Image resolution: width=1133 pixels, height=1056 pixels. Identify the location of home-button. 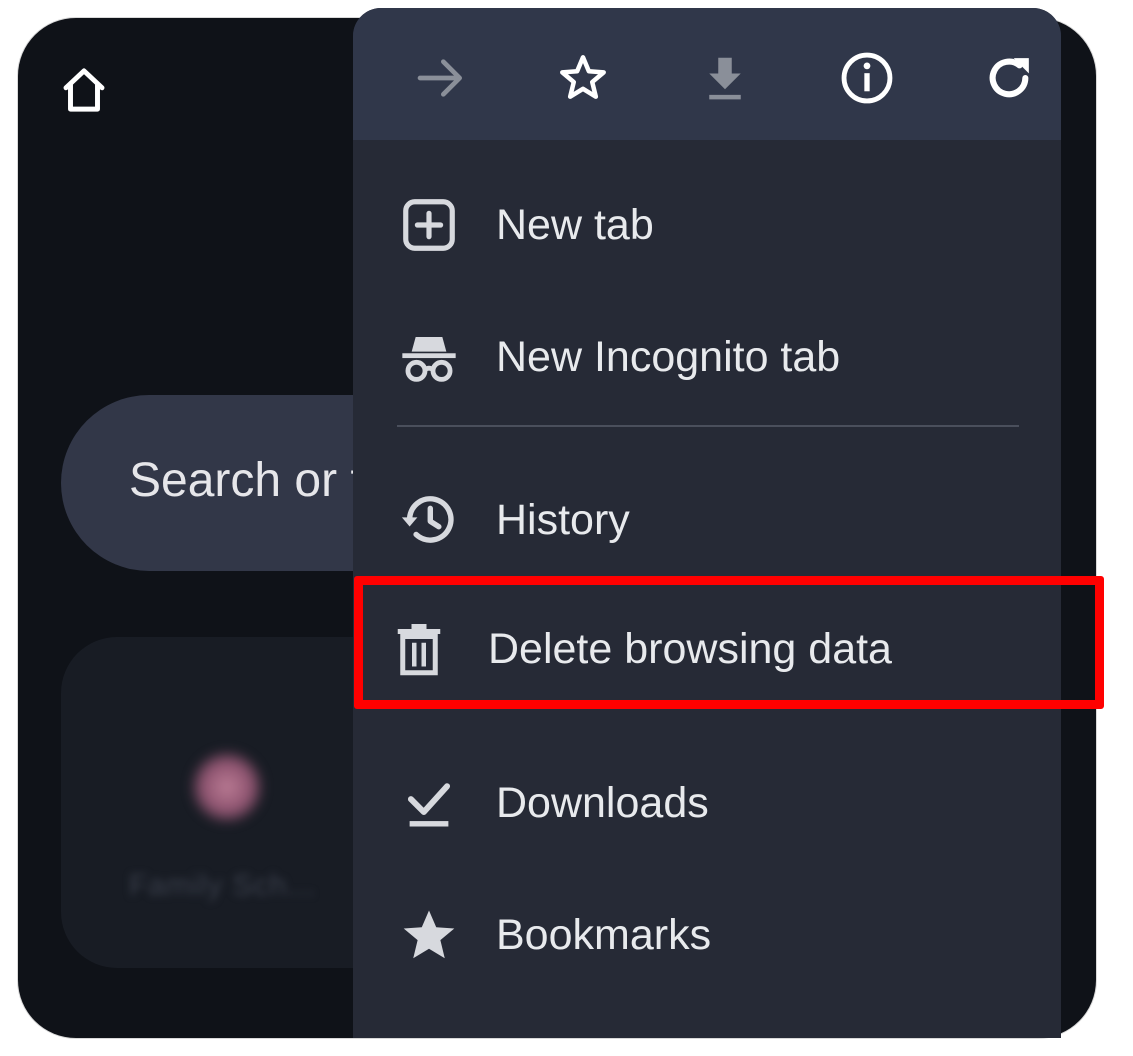
(84, 90).